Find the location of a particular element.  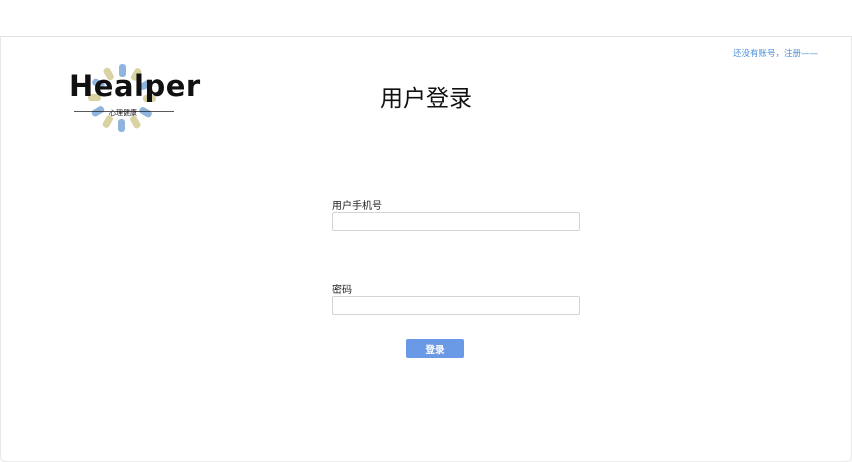

phone-label: 用户手机号 is located at coordinates (357, 206).